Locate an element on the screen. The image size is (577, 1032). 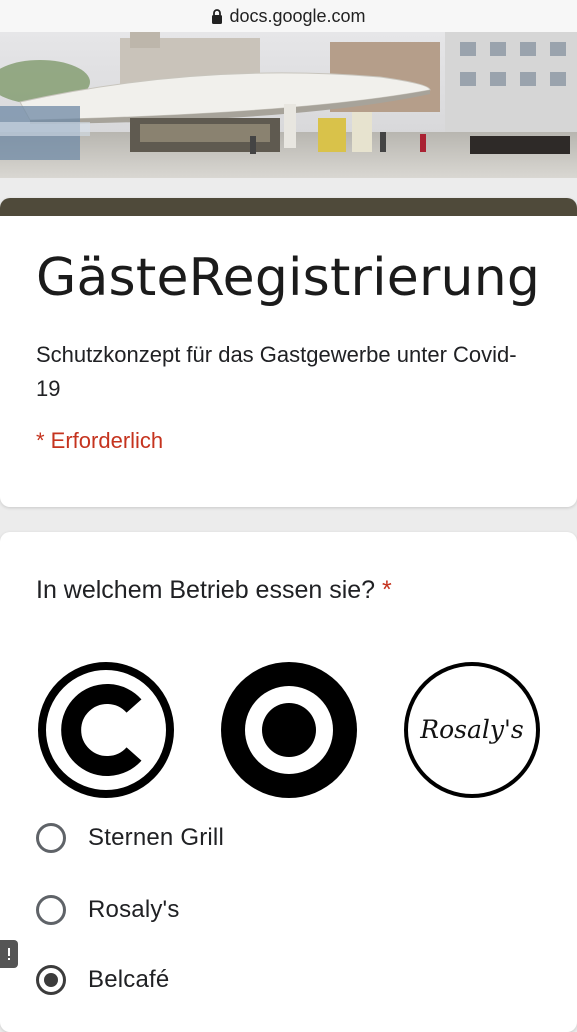
question-title: In welchem Betrieb essen sie? * is located at coordinates (214, 590).